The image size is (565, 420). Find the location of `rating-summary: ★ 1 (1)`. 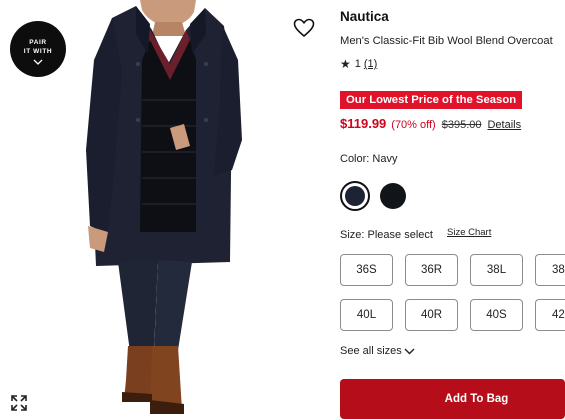

rating-summary: ★ 1 (1) is located at coordinates (358, 64).